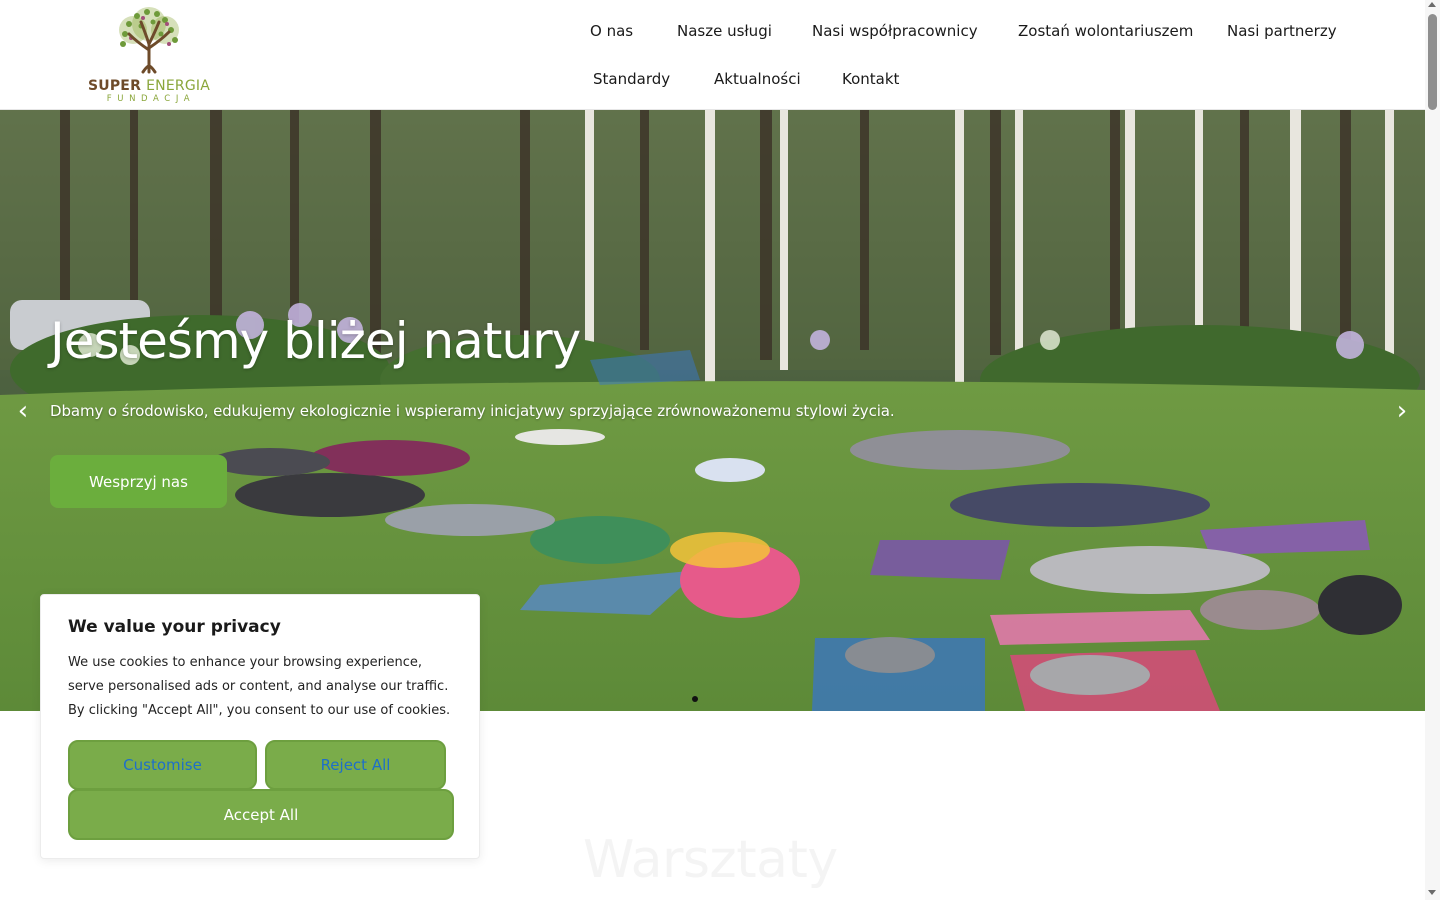 This screenshot has width=1440, height=900. What do you see at coordinates (895, 31) in the screenshot?
I see `nav-link-nasi-wspolpracownicy: Nasi współpracownicy` at bounding box center [895, 31].